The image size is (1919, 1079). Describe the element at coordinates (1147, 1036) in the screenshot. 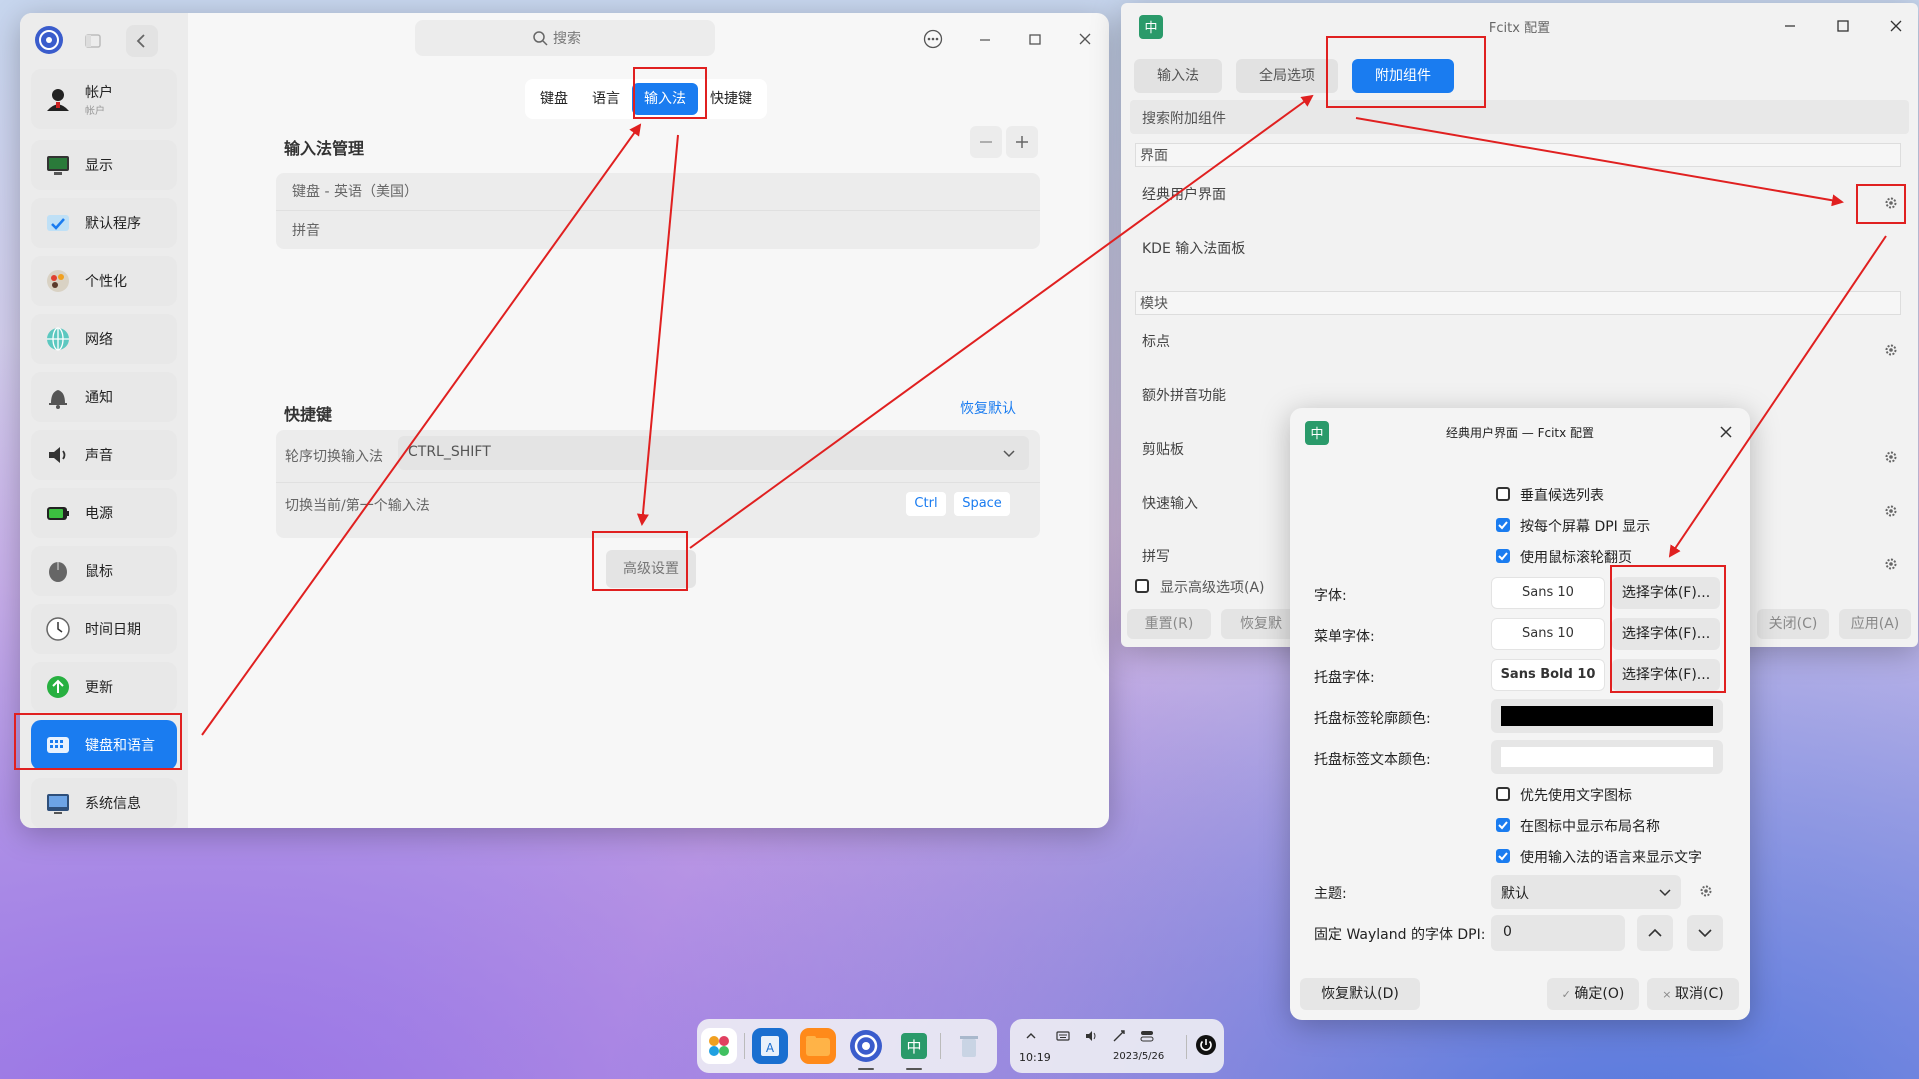

I see `control-center-icon` at that location.